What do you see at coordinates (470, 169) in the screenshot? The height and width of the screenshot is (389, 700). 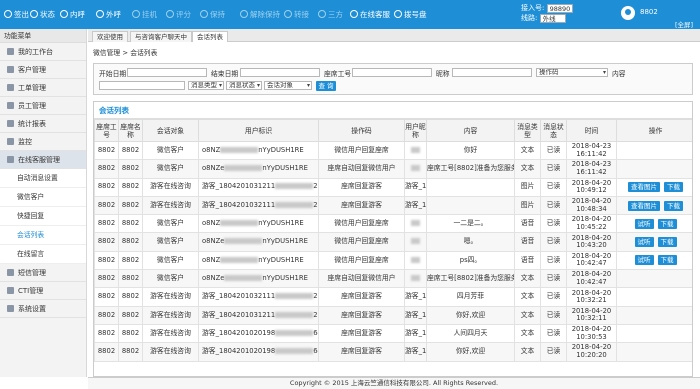 I see `content-cell: 座席工号[8802]准备为您服务` at bounding box center [470, 169].